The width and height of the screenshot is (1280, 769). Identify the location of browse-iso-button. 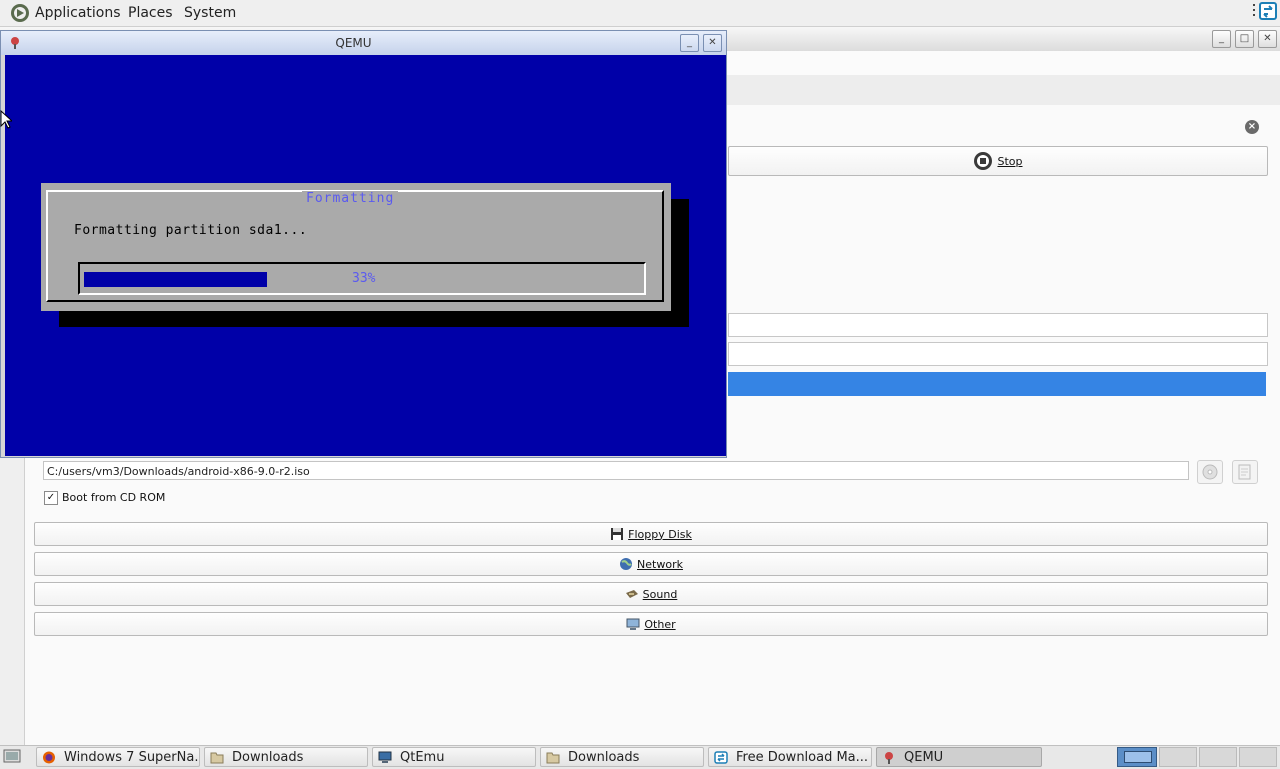
(1245, 472).